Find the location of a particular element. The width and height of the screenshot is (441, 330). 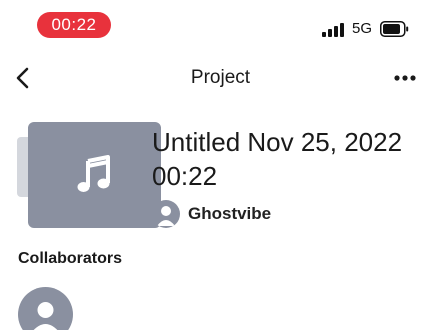

page-title: Project is located at coordinates (220, 77).